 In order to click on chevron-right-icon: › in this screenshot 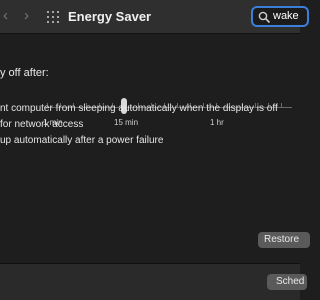, I will do `click(26, 16)`.